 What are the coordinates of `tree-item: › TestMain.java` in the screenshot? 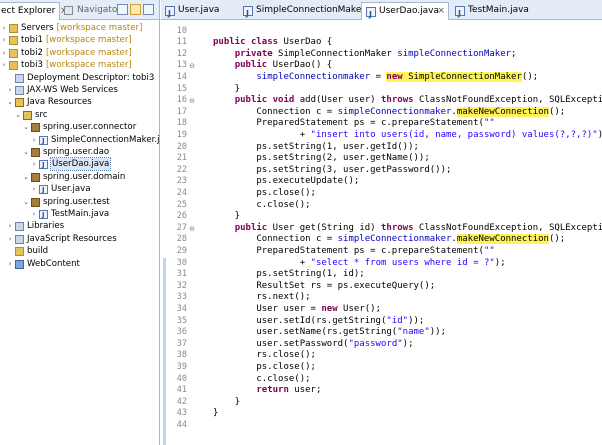 It's located at (79, 214).